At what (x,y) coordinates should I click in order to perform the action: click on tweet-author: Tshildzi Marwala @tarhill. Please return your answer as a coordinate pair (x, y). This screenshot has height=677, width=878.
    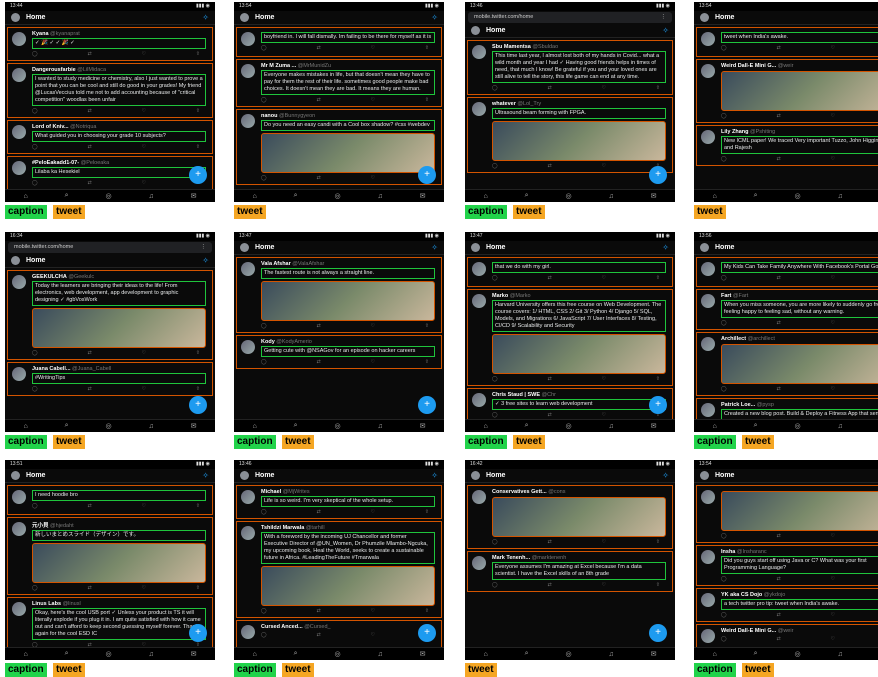
    Looking at the image, I should click on (348, 528).